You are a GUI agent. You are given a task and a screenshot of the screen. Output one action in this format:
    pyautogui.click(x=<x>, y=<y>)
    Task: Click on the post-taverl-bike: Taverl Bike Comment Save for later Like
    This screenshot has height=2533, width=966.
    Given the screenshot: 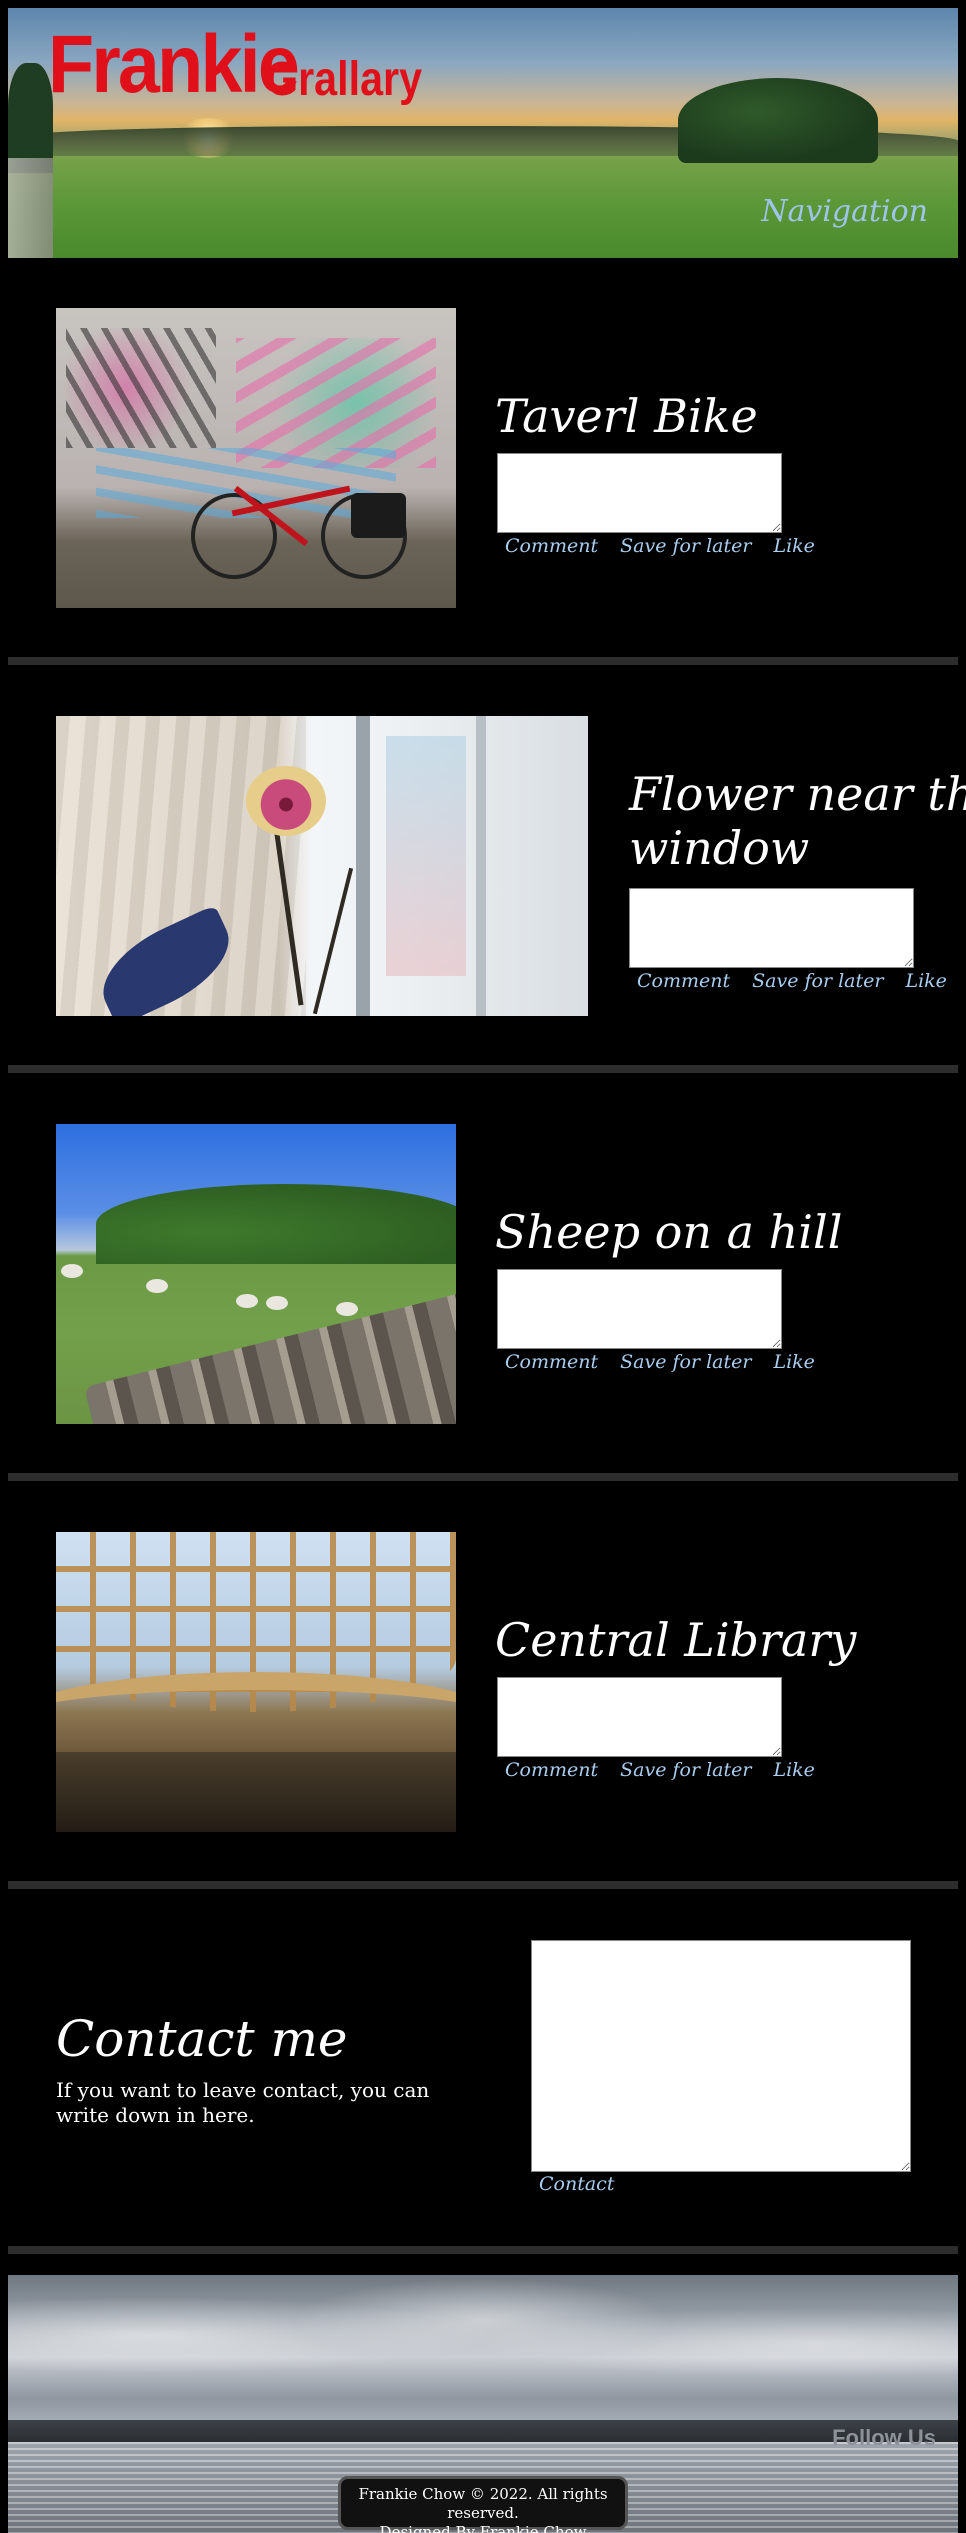 What is the action you would take?
    pyautogui.click(x=483, y=458)
    